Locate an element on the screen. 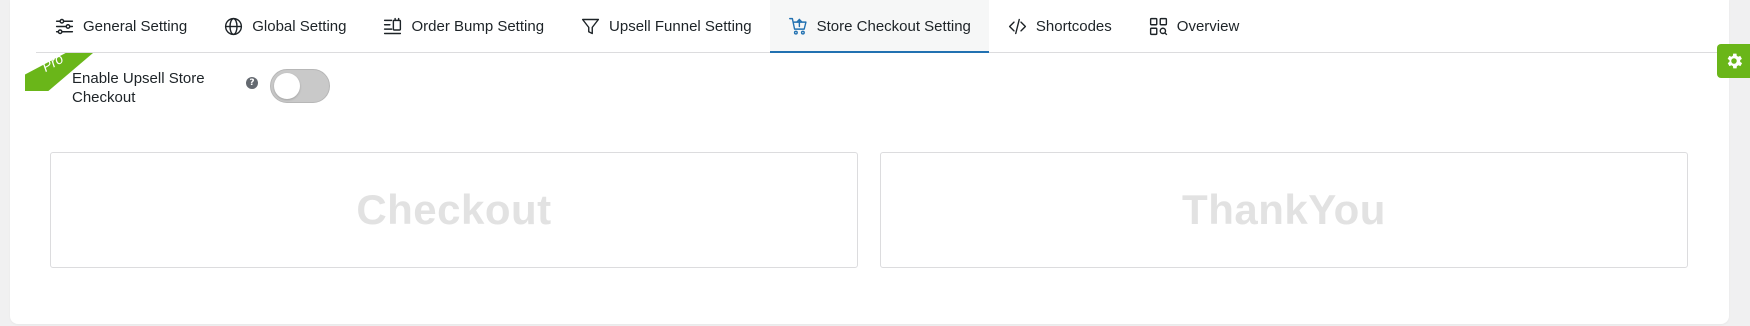 This screenshot has width=1750, height=326. enable-upsell-store-checkout-toggle is located at coordinates (300, 86).